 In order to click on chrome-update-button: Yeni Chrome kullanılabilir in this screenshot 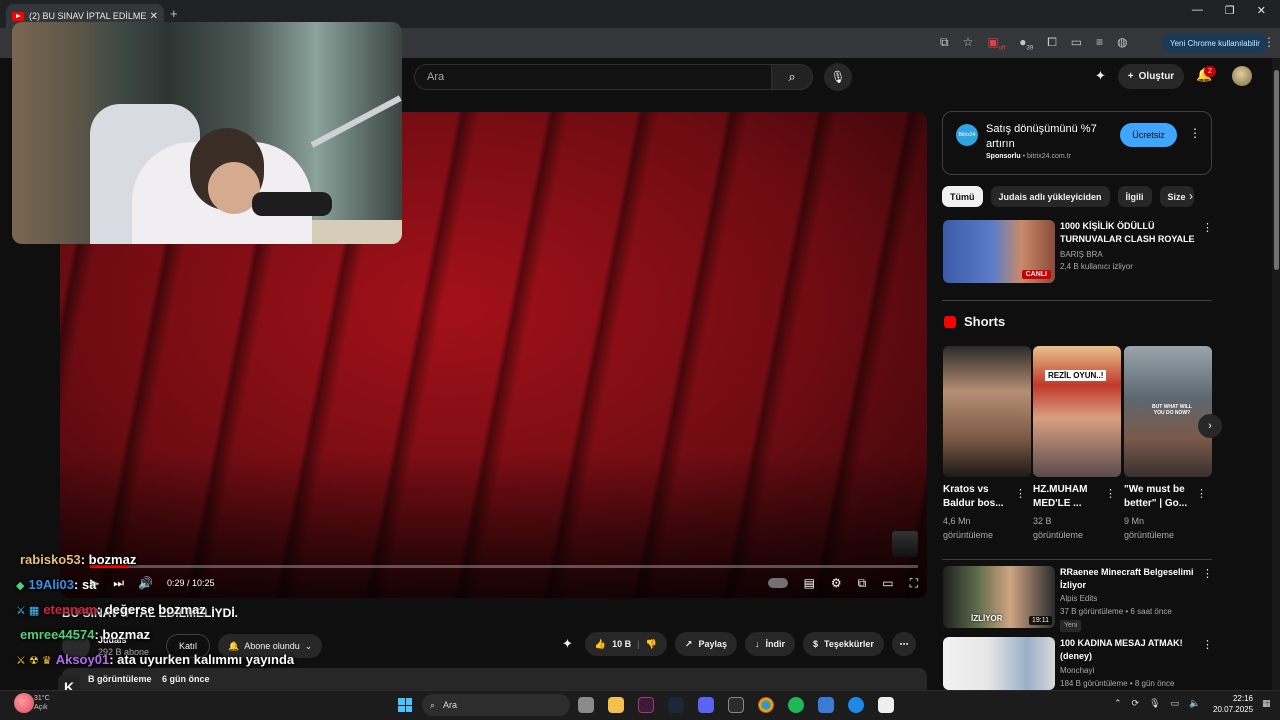, I will do `click(1215, 43)`.